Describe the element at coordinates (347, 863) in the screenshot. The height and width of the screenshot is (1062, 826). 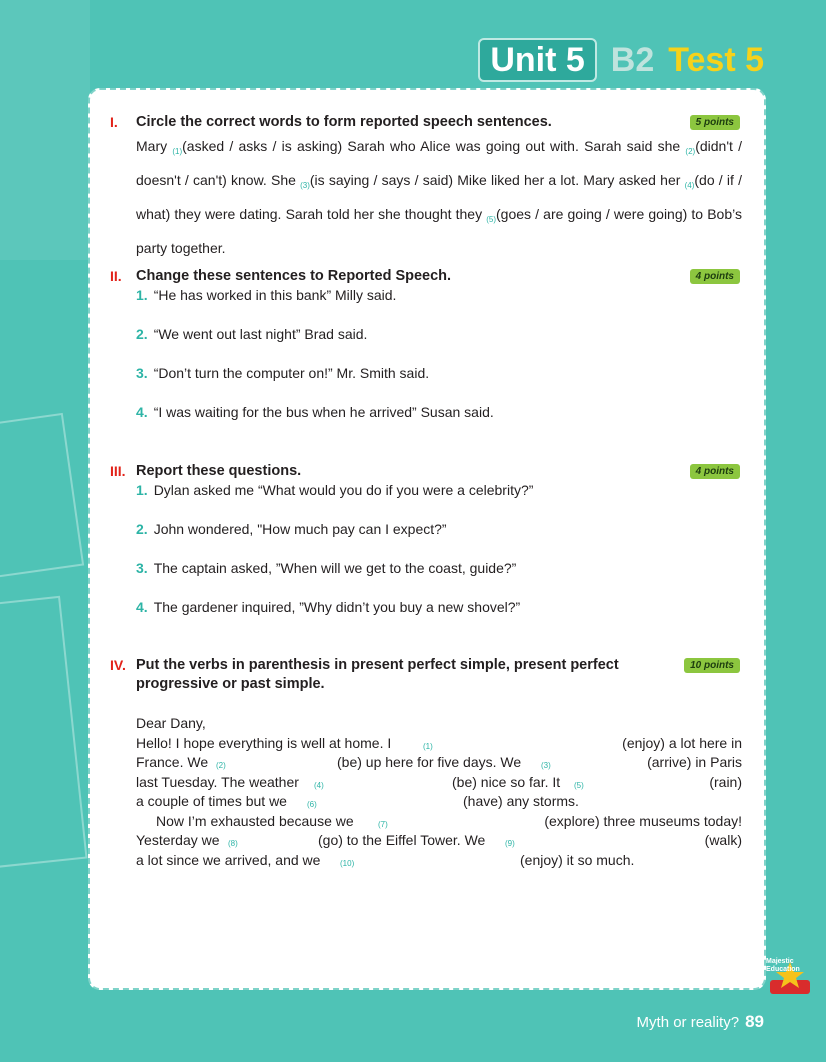
I see `blank-number: (10)` at that location.